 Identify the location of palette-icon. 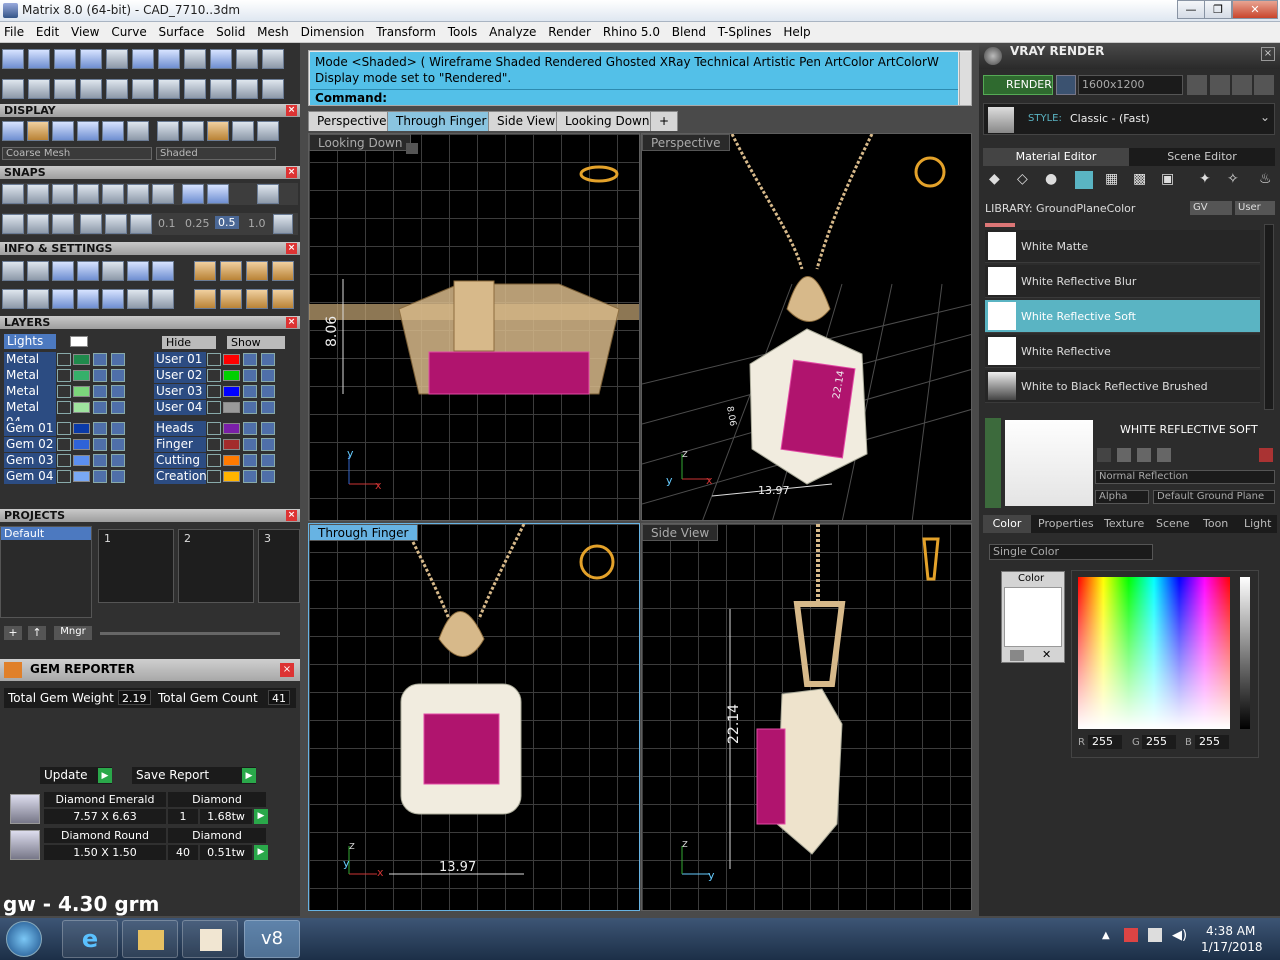
(1017, 655).